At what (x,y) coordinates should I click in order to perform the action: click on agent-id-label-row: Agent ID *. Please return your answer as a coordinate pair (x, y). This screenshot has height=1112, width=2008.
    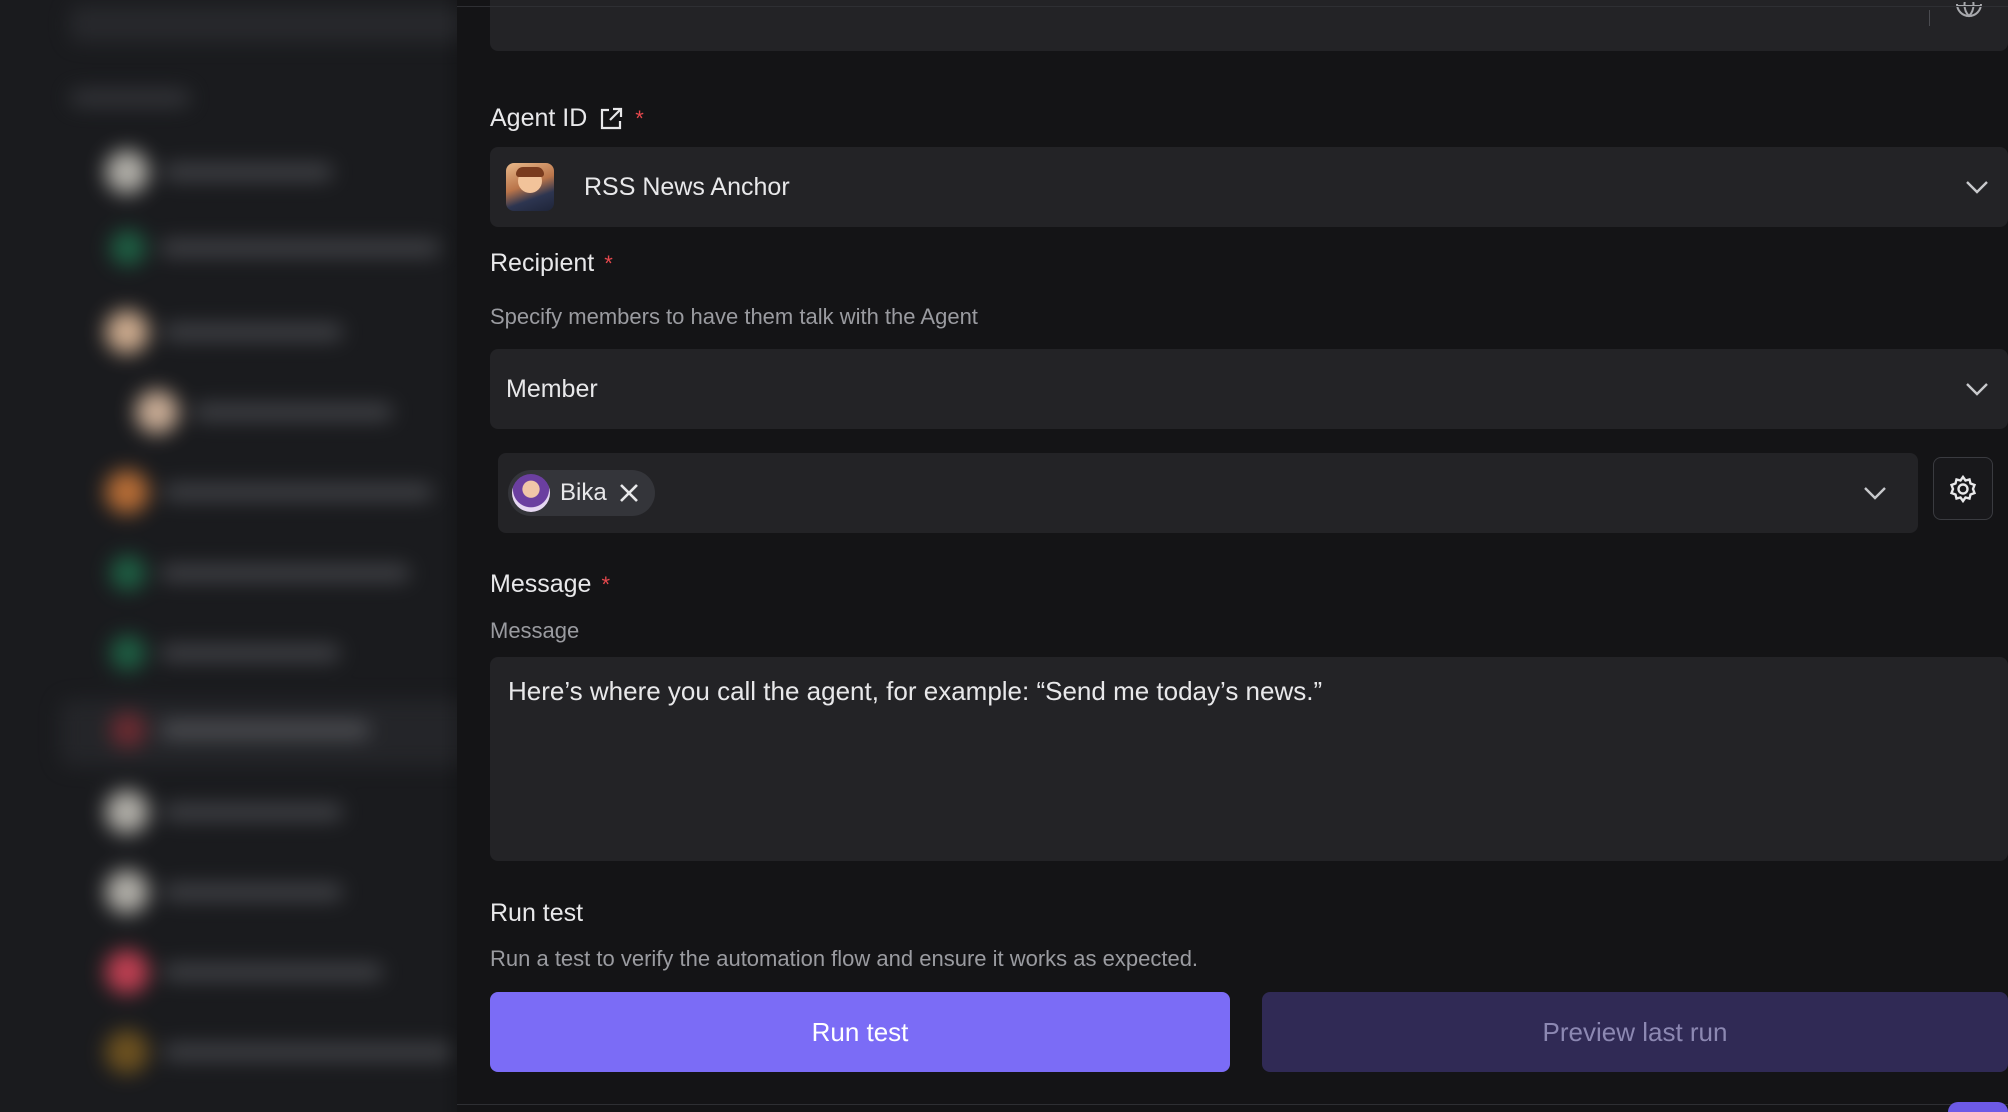
    Looking at the image, I should click on (567, 118).